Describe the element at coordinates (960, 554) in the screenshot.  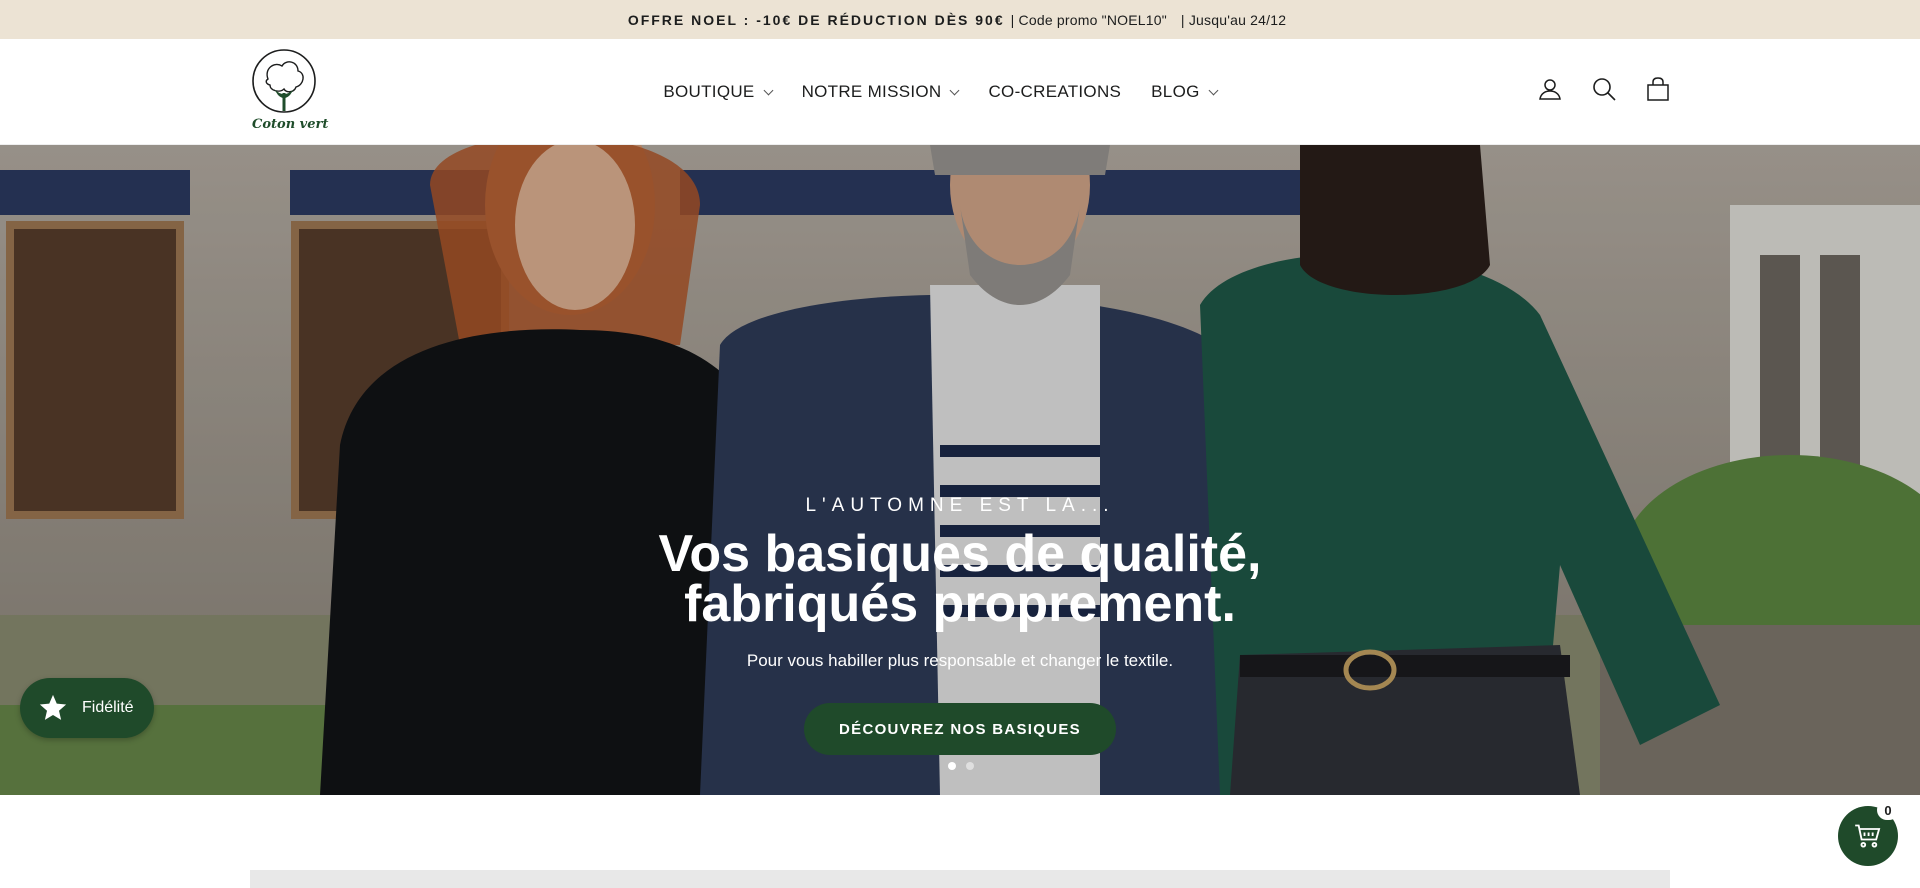
I see `hero-headline-line1: Vos basiques de qualité,` at that location.